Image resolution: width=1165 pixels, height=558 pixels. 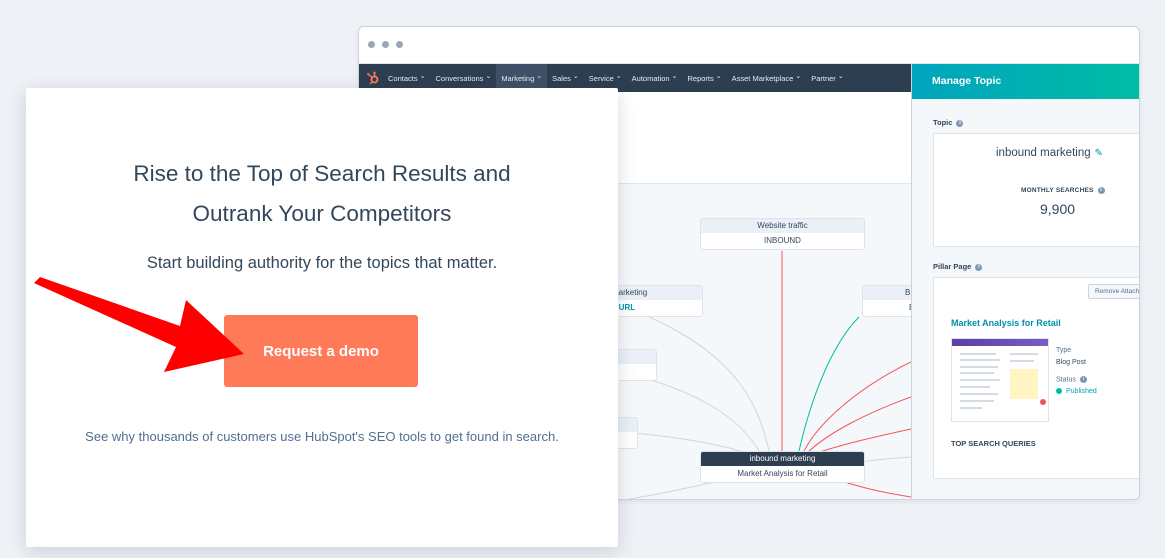 I want to click on pencil-edit-icon: ✎, so click(x=1099, y=153).